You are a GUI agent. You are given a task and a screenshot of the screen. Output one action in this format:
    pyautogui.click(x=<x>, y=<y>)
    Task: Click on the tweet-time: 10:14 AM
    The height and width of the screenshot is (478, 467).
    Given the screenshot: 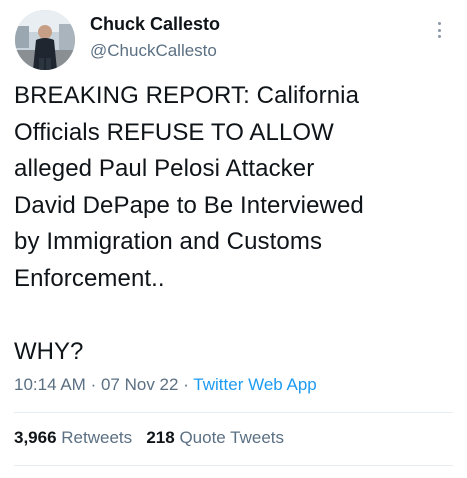 What is the action you would take?
    pyautogui.click(x=50, y=384)
    